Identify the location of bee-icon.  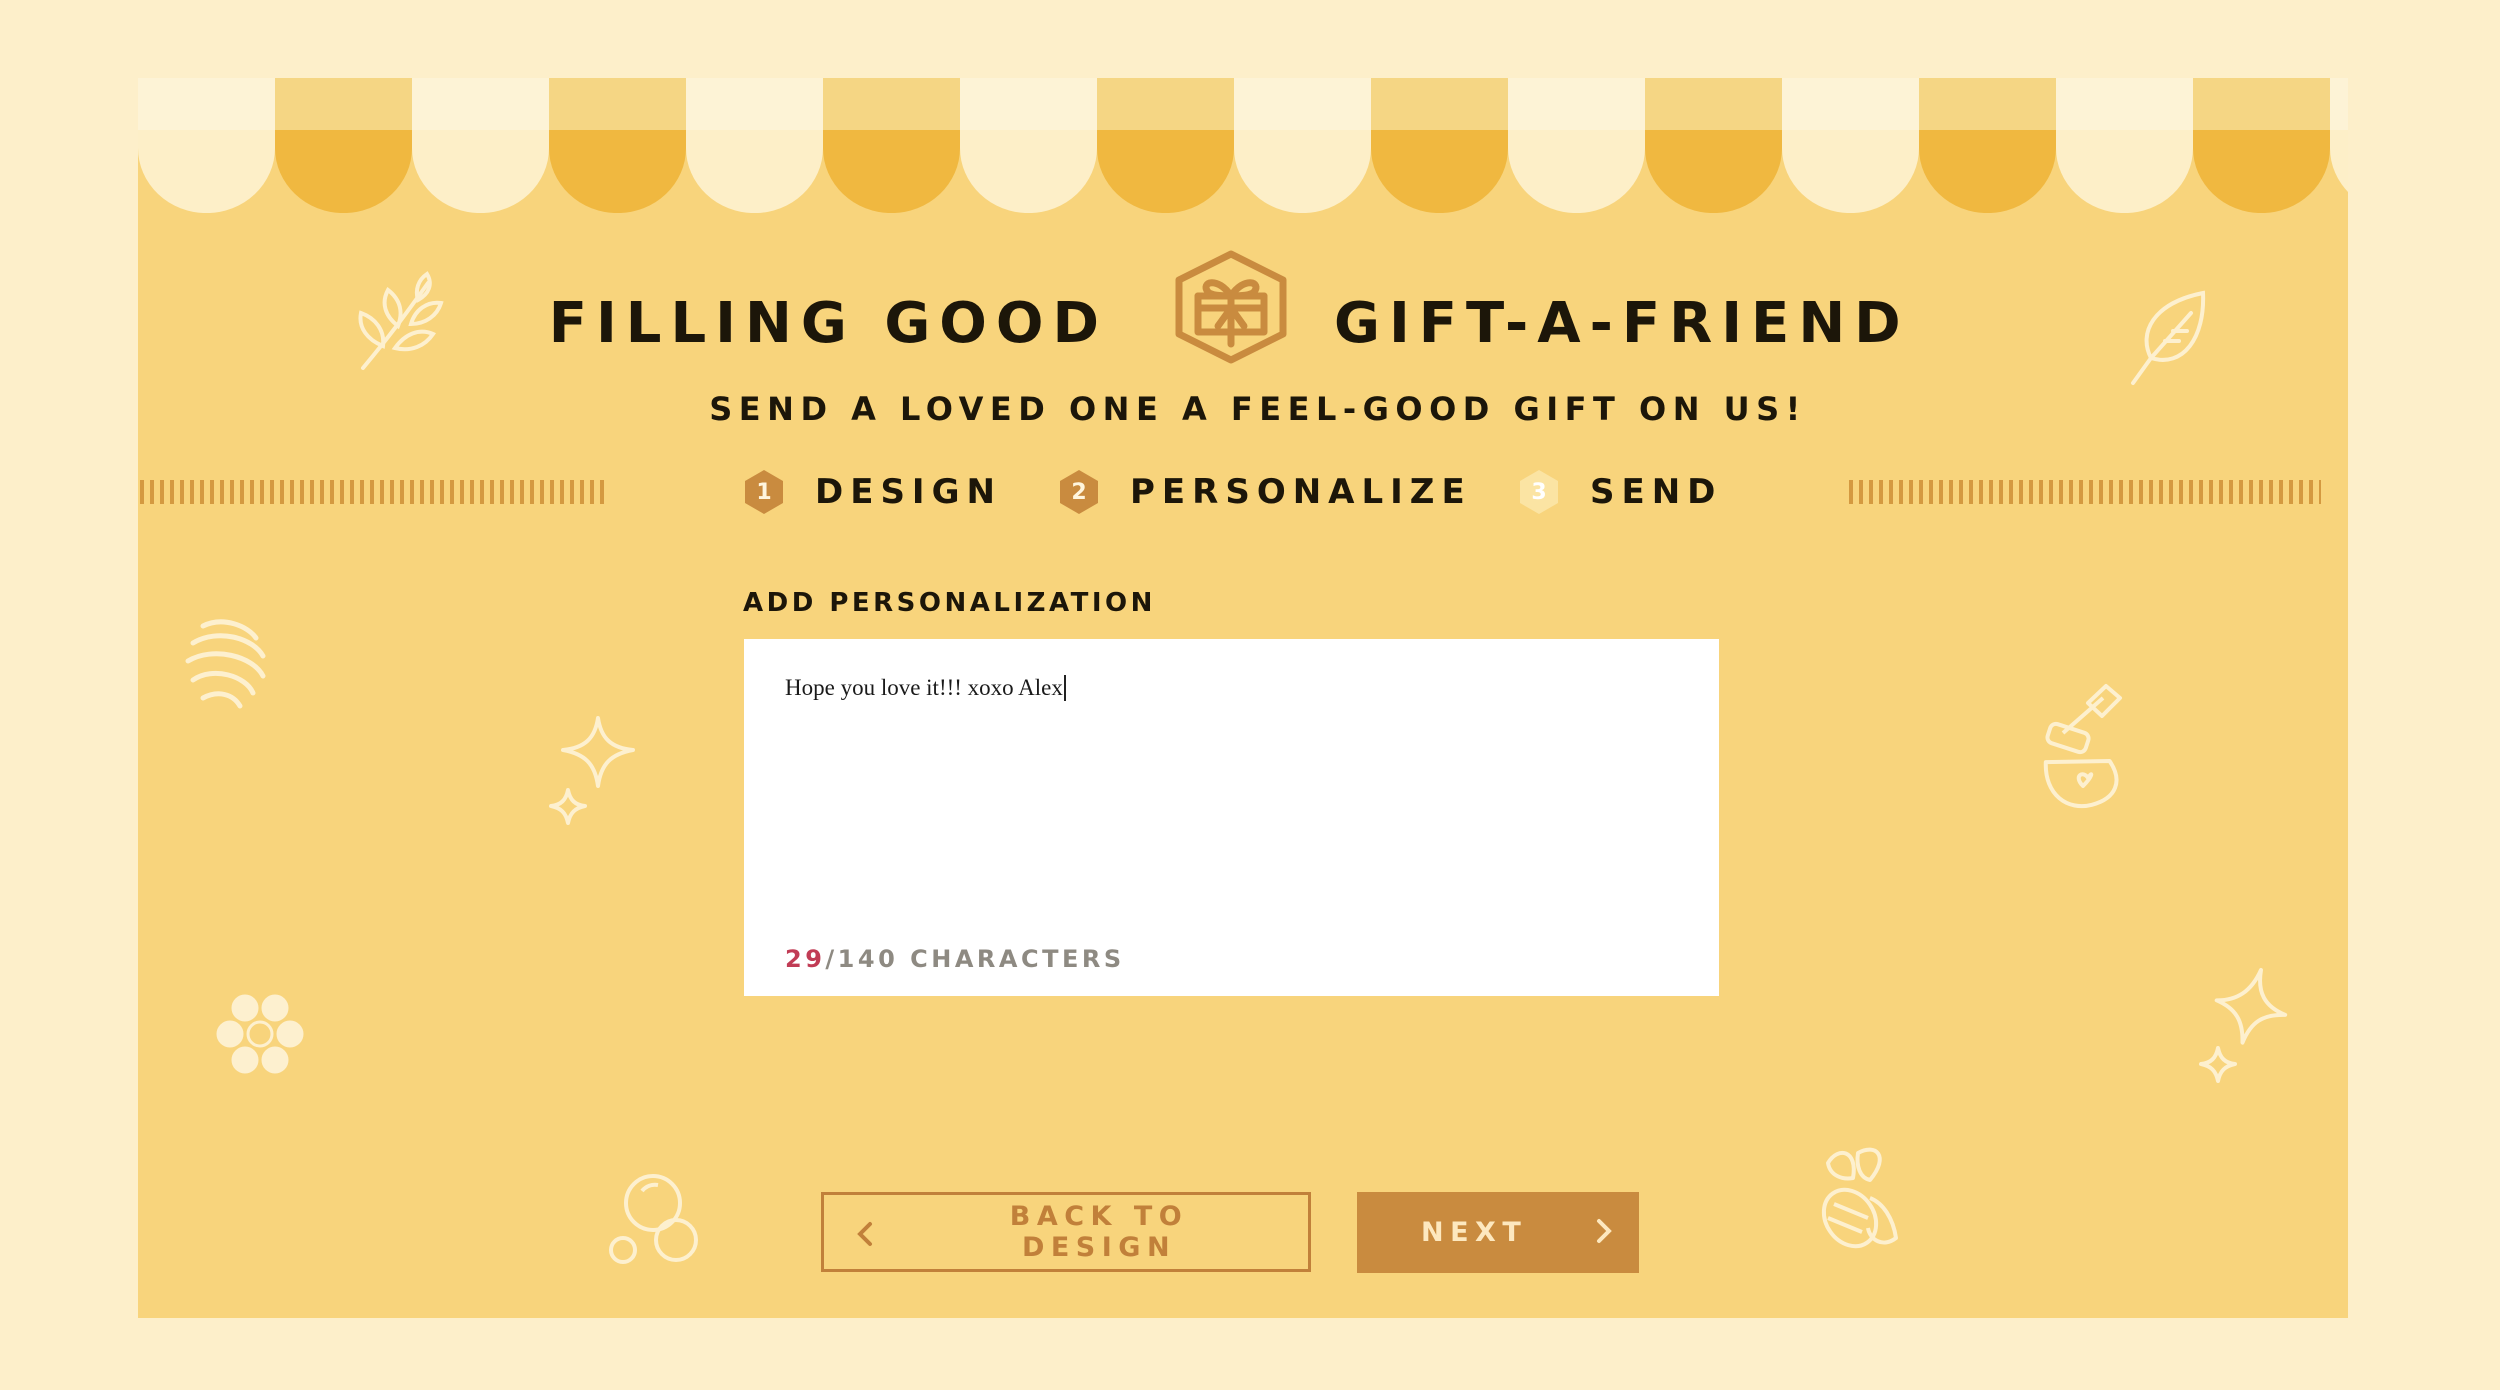
(1859, 1198).